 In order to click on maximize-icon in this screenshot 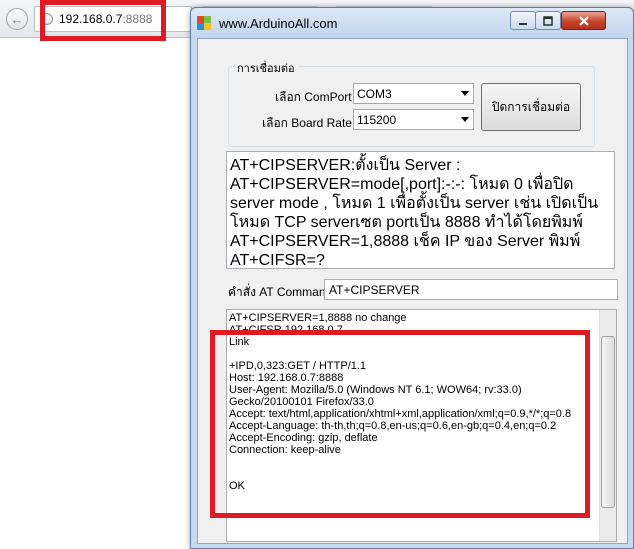, I will do `click(548, 20)`.